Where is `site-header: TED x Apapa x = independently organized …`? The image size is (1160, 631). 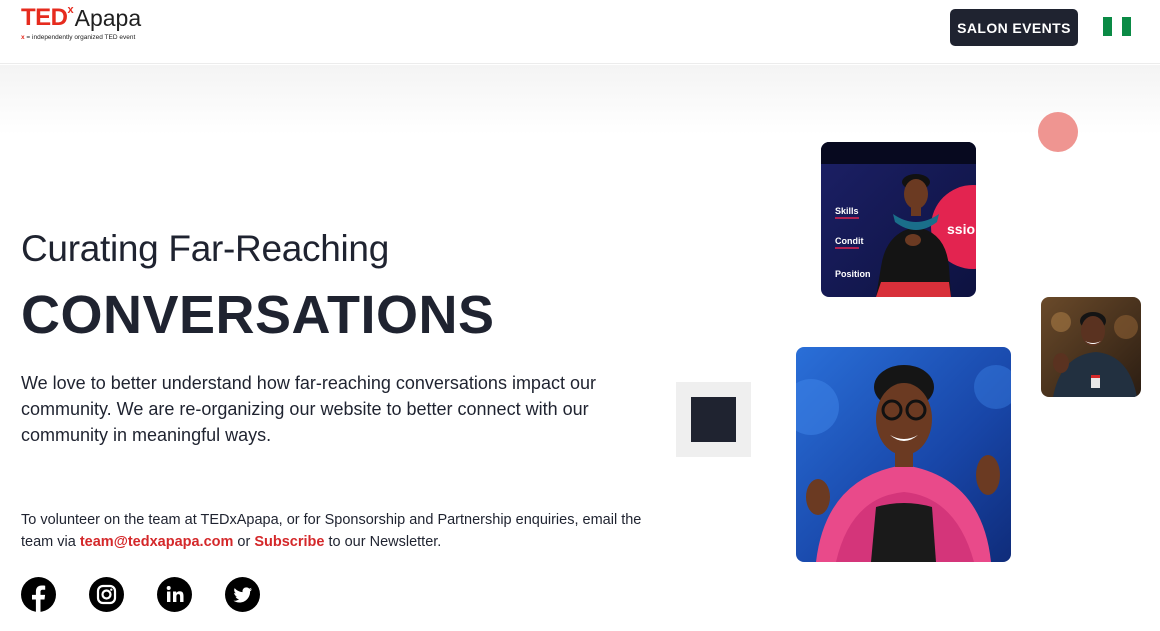 site-header: TED x Apapa x = independently organized … is located at coordinates (580, 32).